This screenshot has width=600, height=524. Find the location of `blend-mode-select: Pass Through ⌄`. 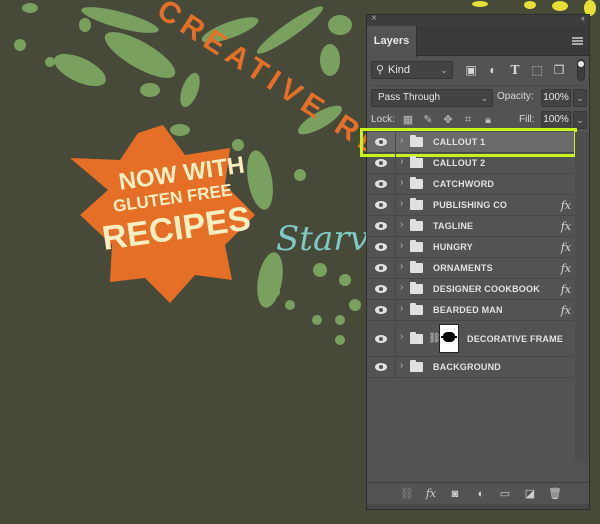

blend-mode-select: Pass Through ⌄ is located at coordinates (432, 98).